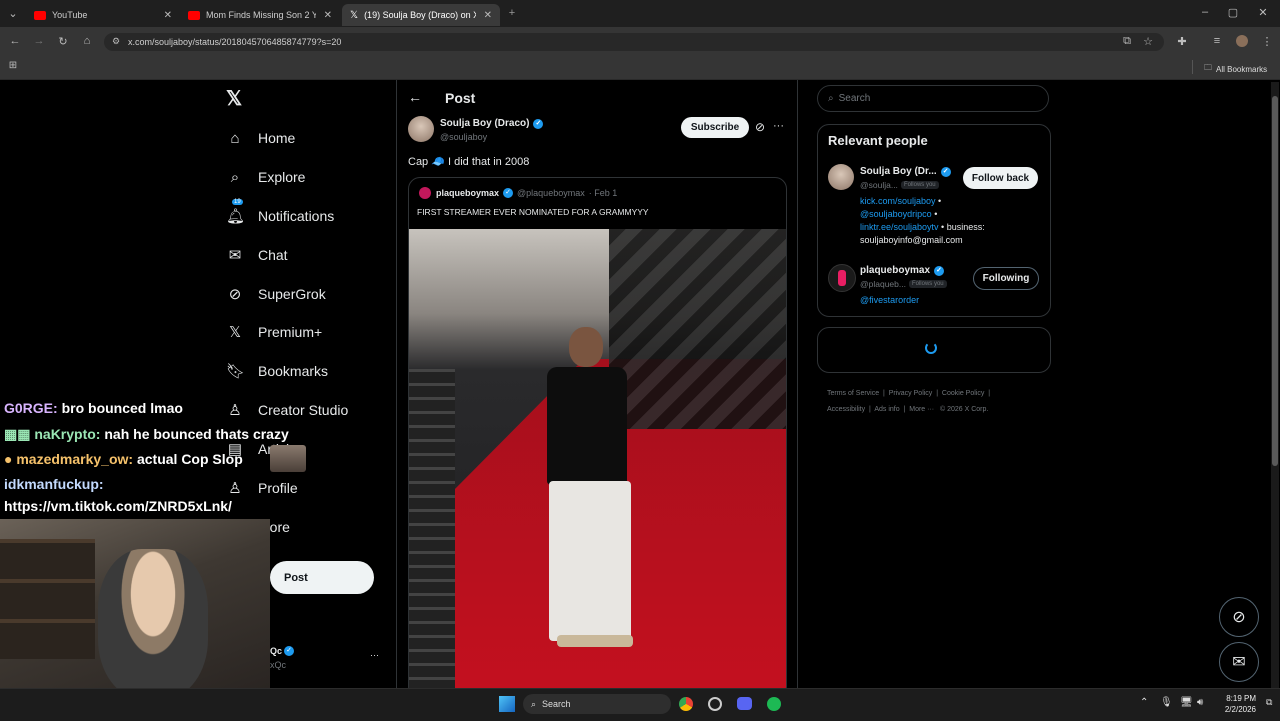 This screenshot has height=721, width=1280. What do you see at coordinates (296, 577) in the screenshot?
I see `post-compose-label: Post` at bounding box center [296, 577].